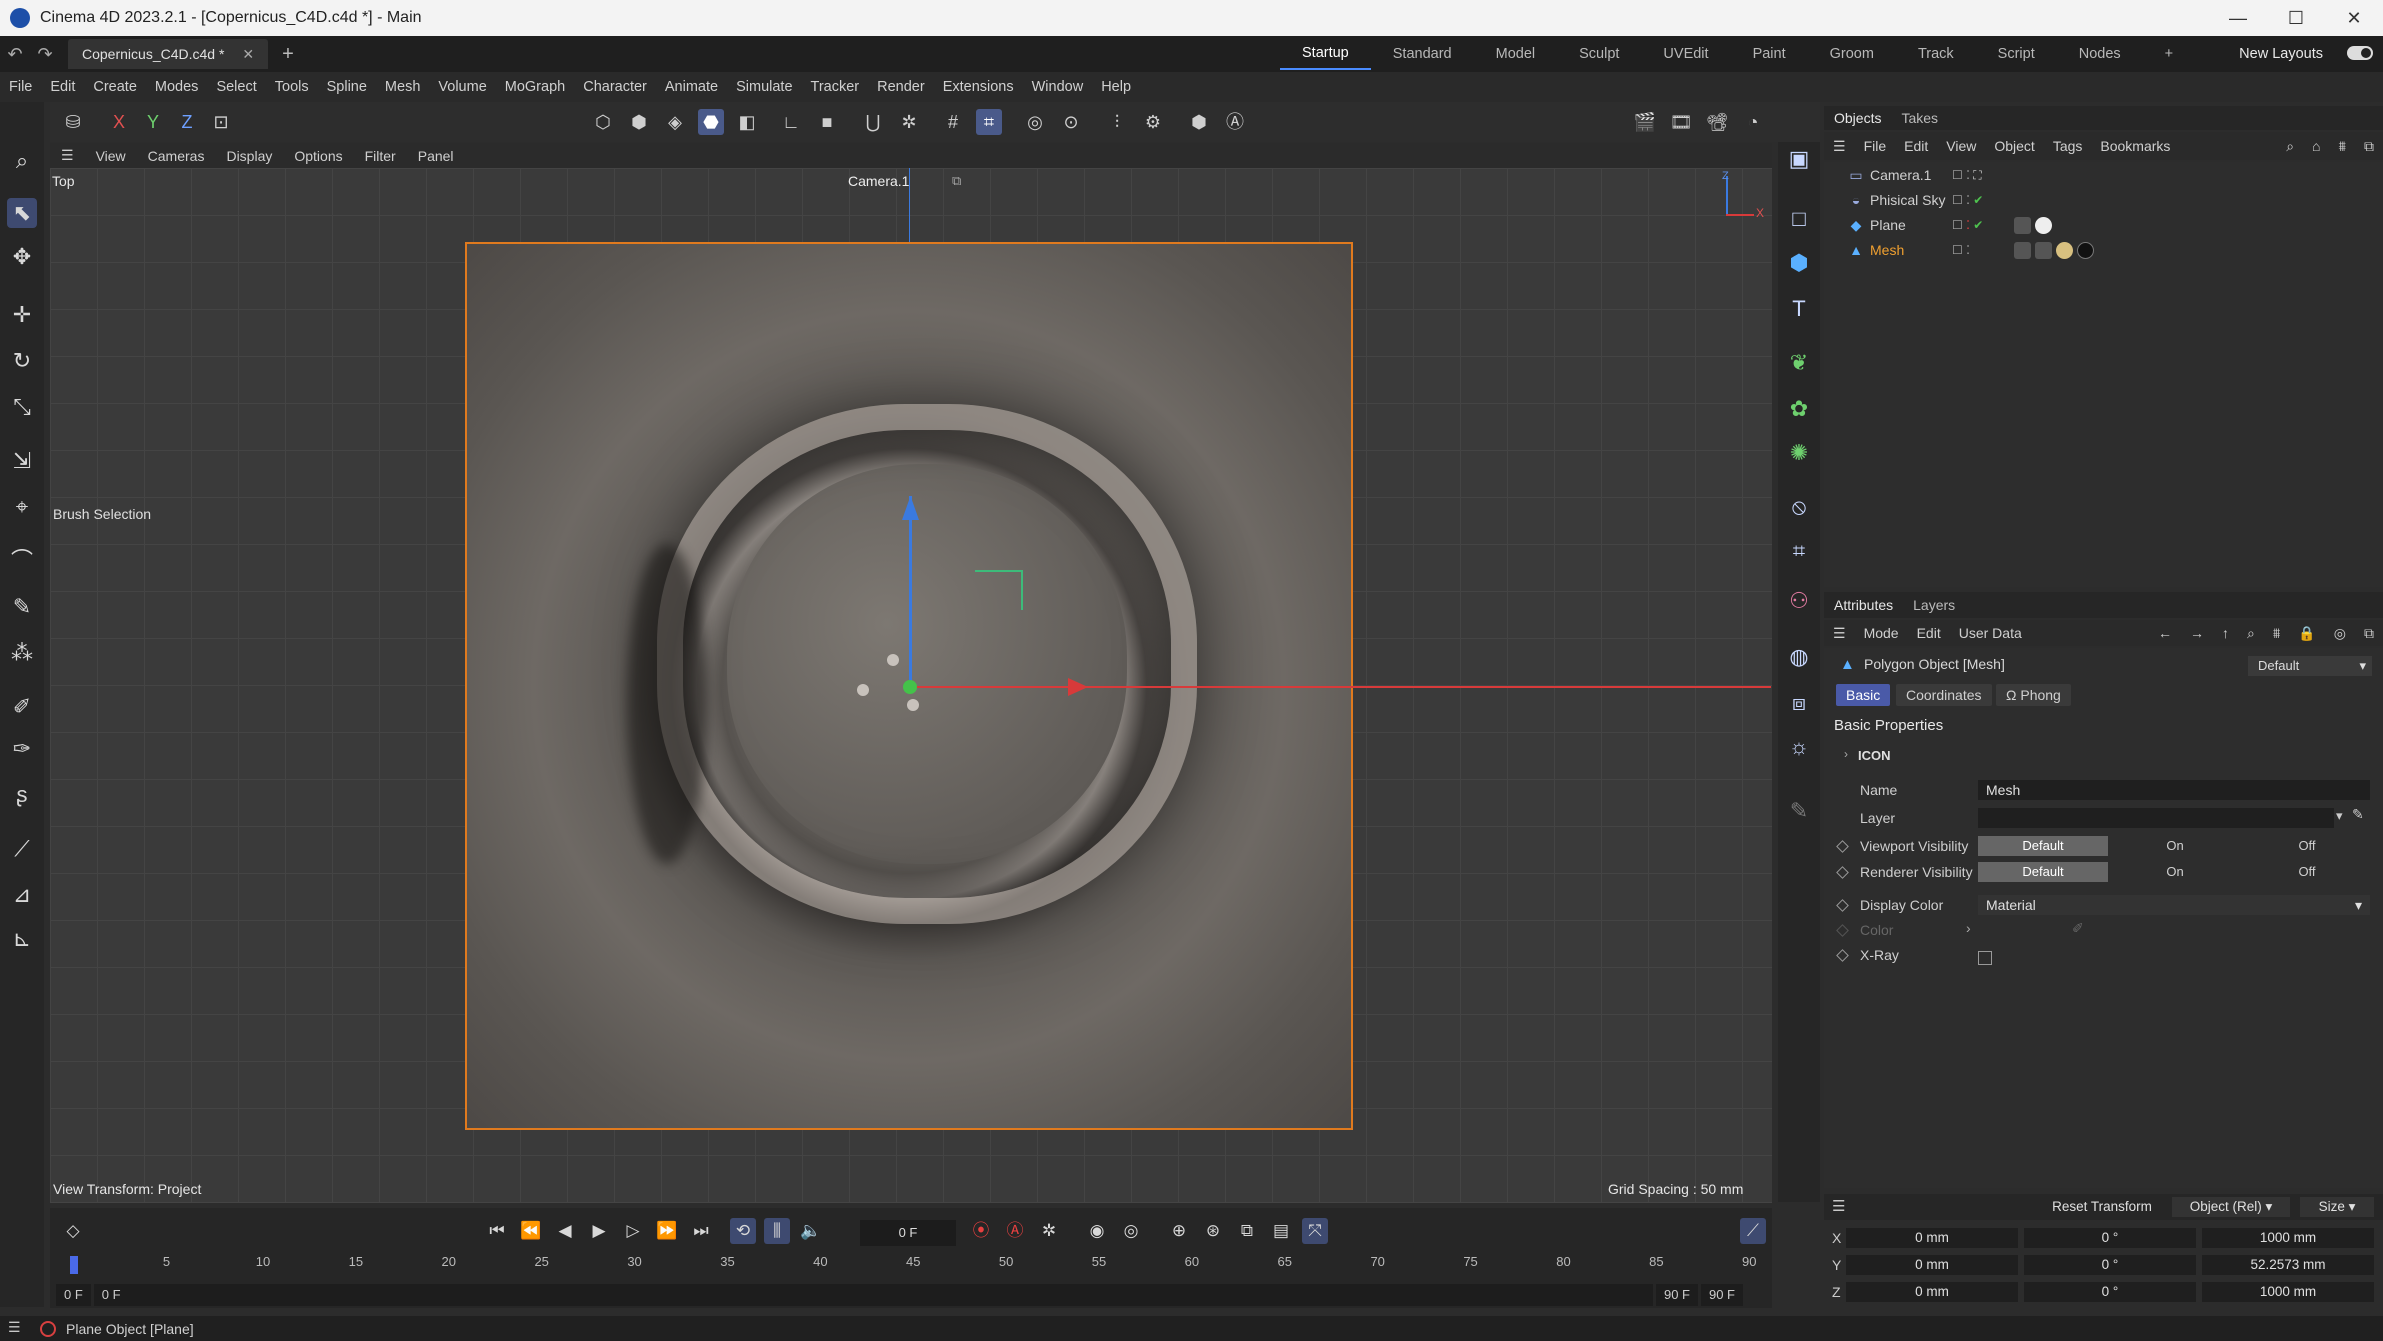 This screenshot has width=2383, height=1341. What do you see at coordinates (1990, 633) in the screenshot?
I see `attributes-menu-userdata: User Data` at bounding box center [1990, 633].